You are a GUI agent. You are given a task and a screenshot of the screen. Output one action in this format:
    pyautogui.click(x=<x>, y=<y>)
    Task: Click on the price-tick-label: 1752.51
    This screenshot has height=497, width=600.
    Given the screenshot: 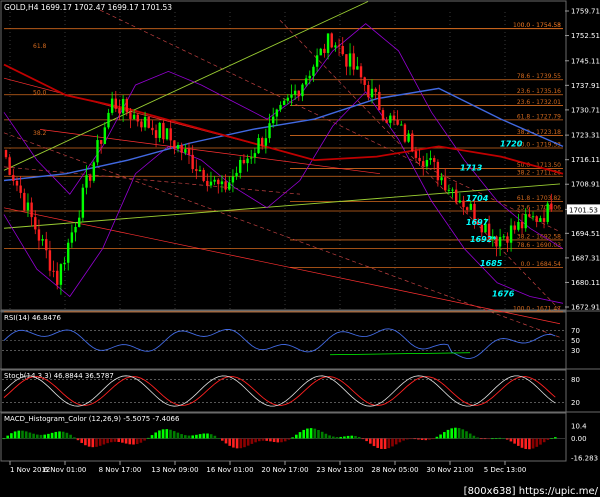 What is the action you would take?
    pyautogui.click(x=585, y=36)
    